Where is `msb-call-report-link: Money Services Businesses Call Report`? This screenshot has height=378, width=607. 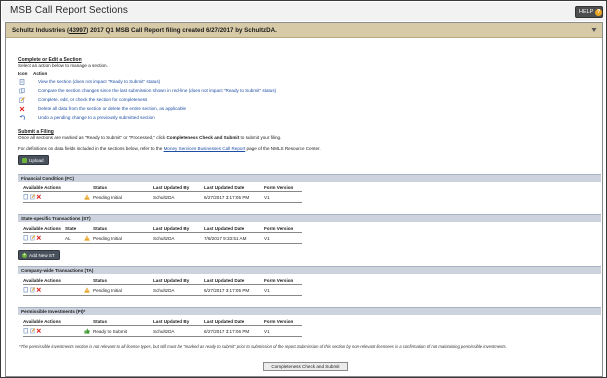 msb-call-report-link: Money Services Businesses Call Report is located at coordinates (205, 148).